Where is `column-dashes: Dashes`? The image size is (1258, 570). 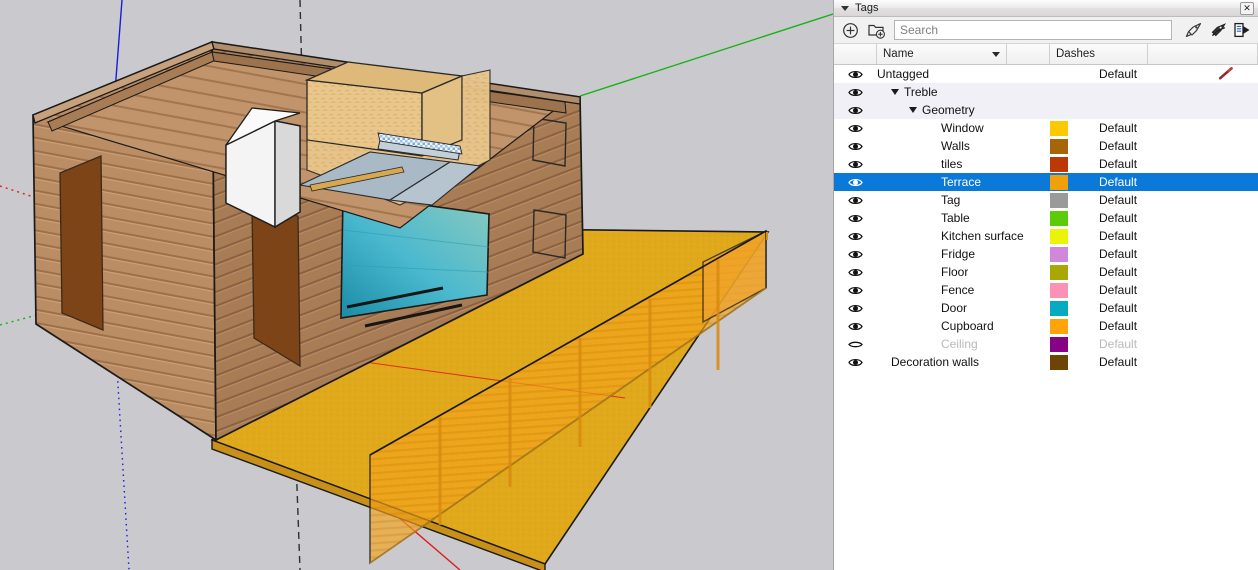 column-dashes: Dashes is located at coordinates (1099, 54).